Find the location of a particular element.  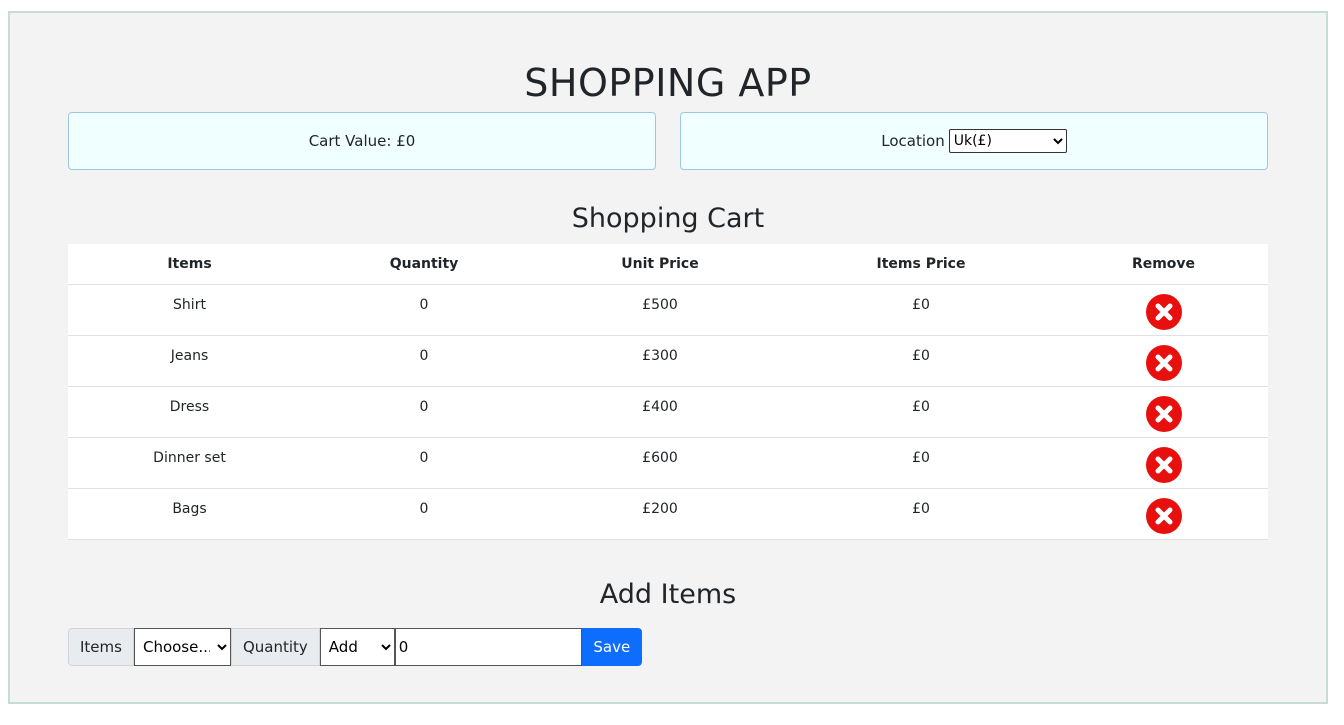

location-select: Uk(£) is located at coordinates (1007, 141).